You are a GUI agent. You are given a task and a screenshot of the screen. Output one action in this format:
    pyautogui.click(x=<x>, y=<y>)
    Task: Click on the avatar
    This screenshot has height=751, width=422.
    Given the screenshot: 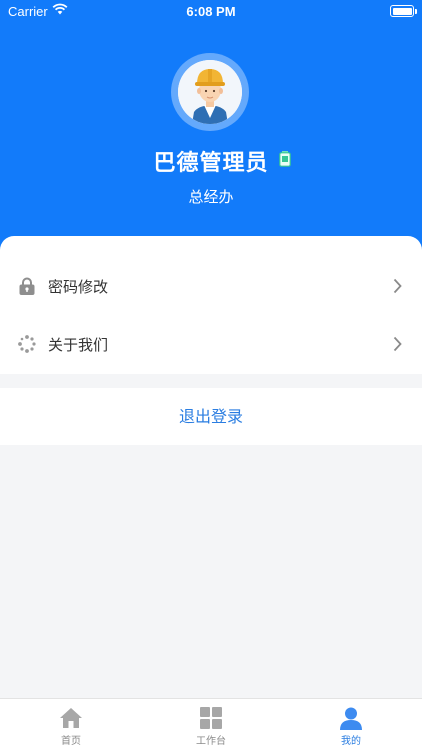 What is the action you would take?
    pyautogui.click(x=210, y=92)
    